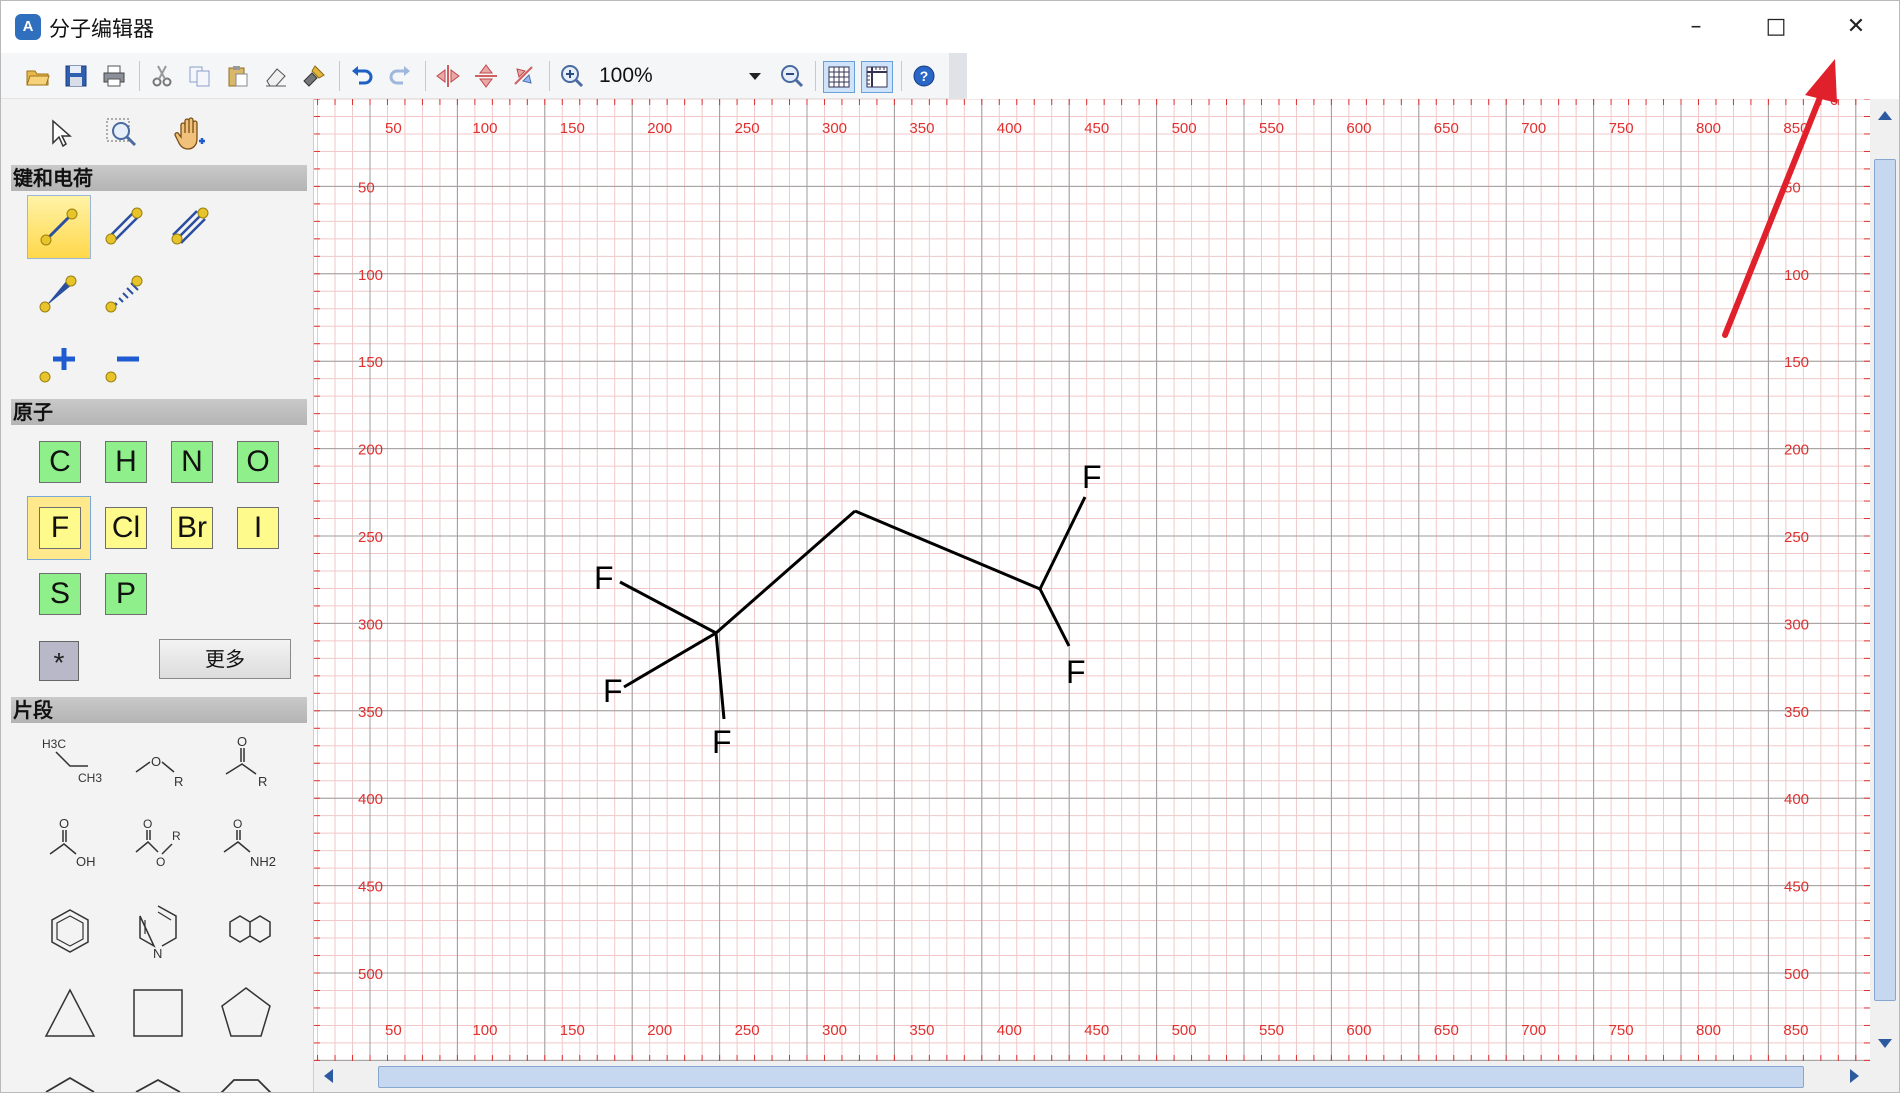  What do you see at coordinates (114, 76) in the screenshot?
I see `print-button` at bounding box center [114, 76].